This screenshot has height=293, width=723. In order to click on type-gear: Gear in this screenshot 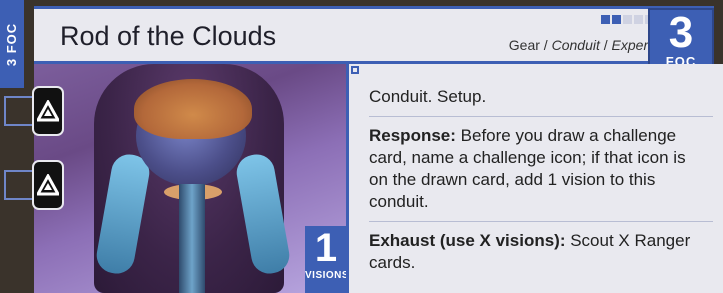, I will do `click(524, 45)`.